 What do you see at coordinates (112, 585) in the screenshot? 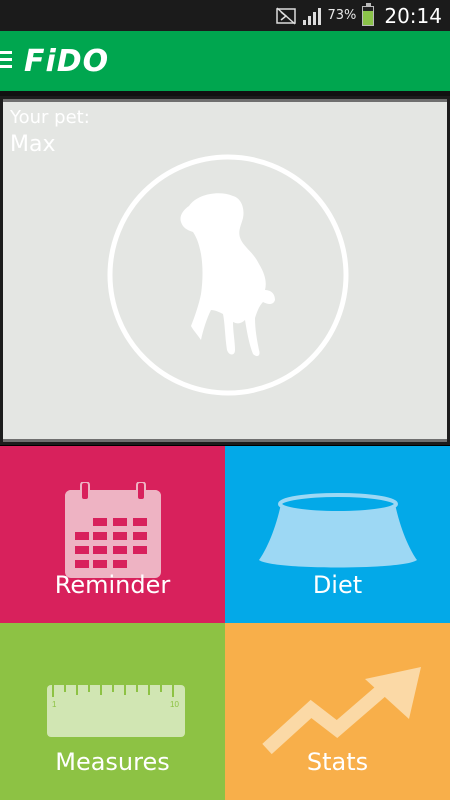
I see `tile-reminder-label: Reminder` at bounding box center [112, 585].